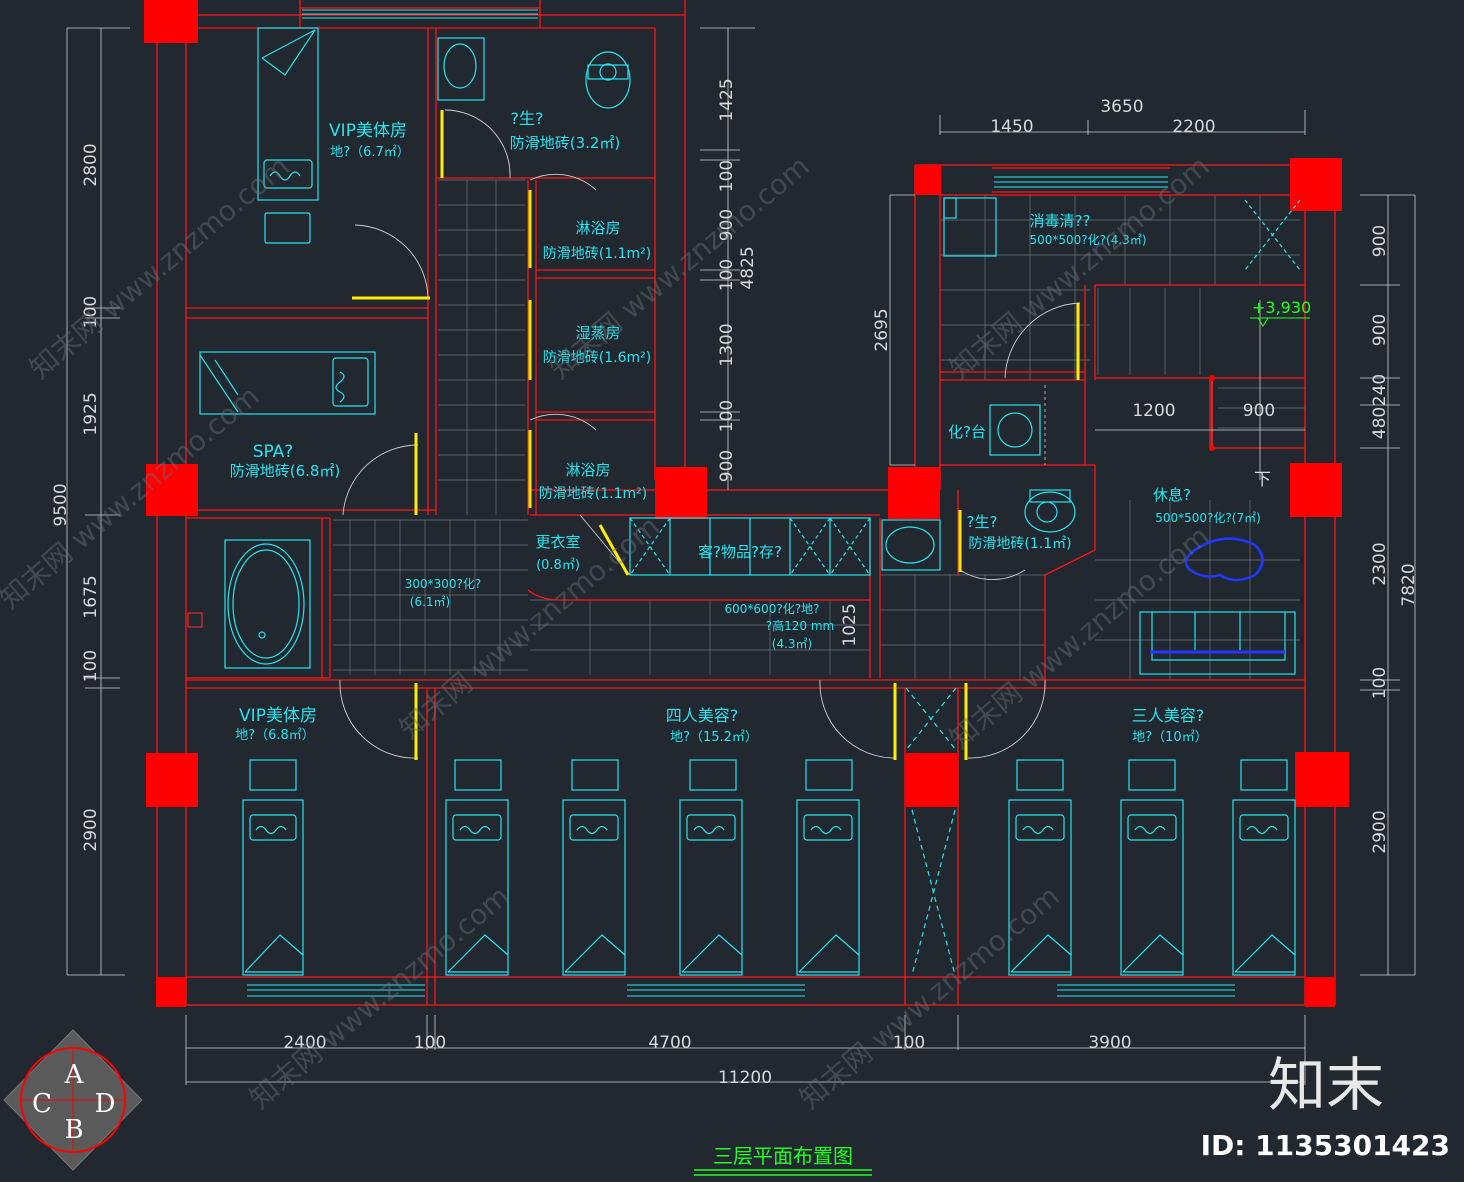  I want to click on level-mark: +3,930, so click(1281, 307).